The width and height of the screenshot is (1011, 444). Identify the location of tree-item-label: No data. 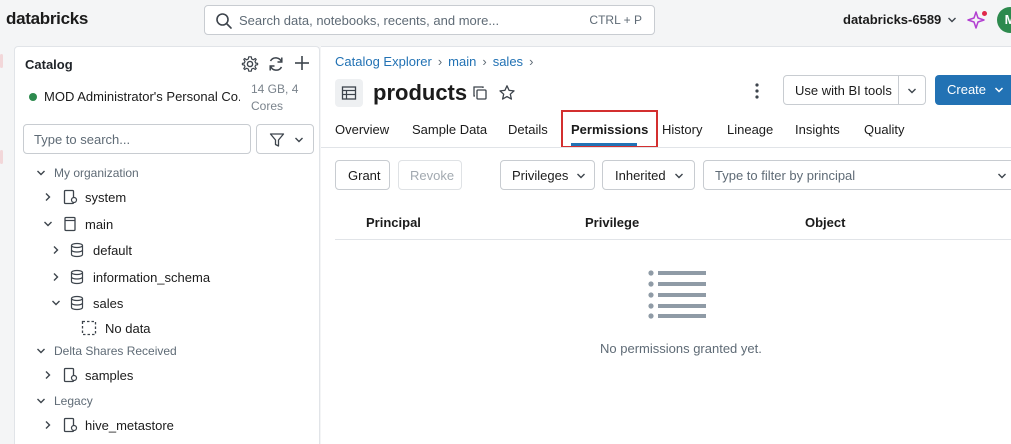
(128, 328).